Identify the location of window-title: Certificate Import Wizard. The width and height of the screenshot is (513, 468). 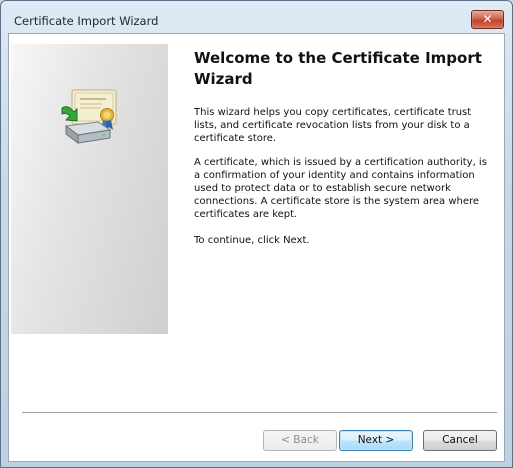
(86, 21).